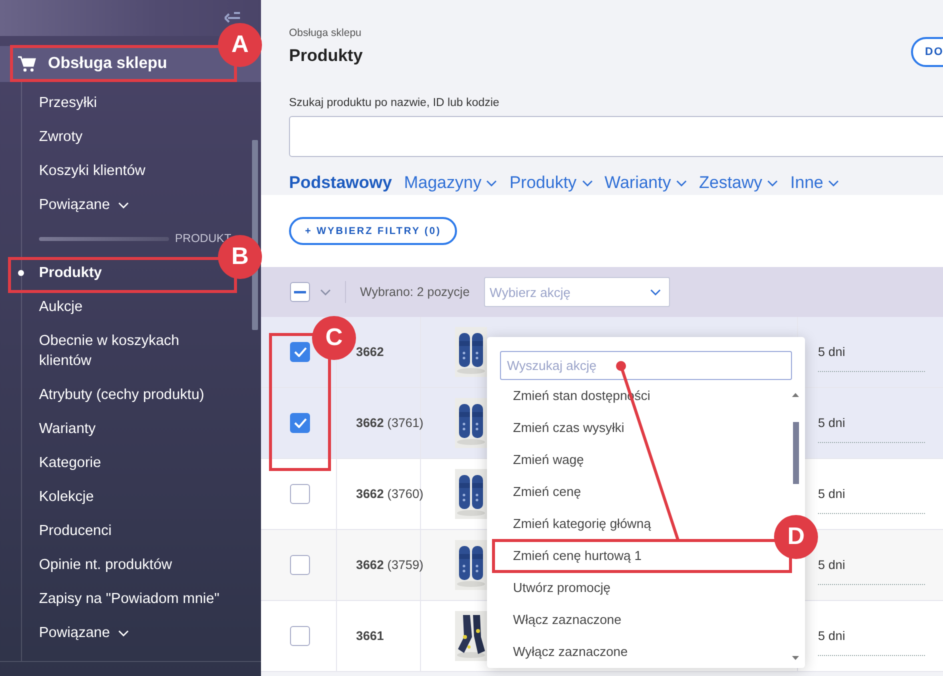 This screenshot has width=943, height=676. Describe the element at coordinates (325, 33) in the screenshot. I see `breadcrumb: Obsługa sklepu` at that location.